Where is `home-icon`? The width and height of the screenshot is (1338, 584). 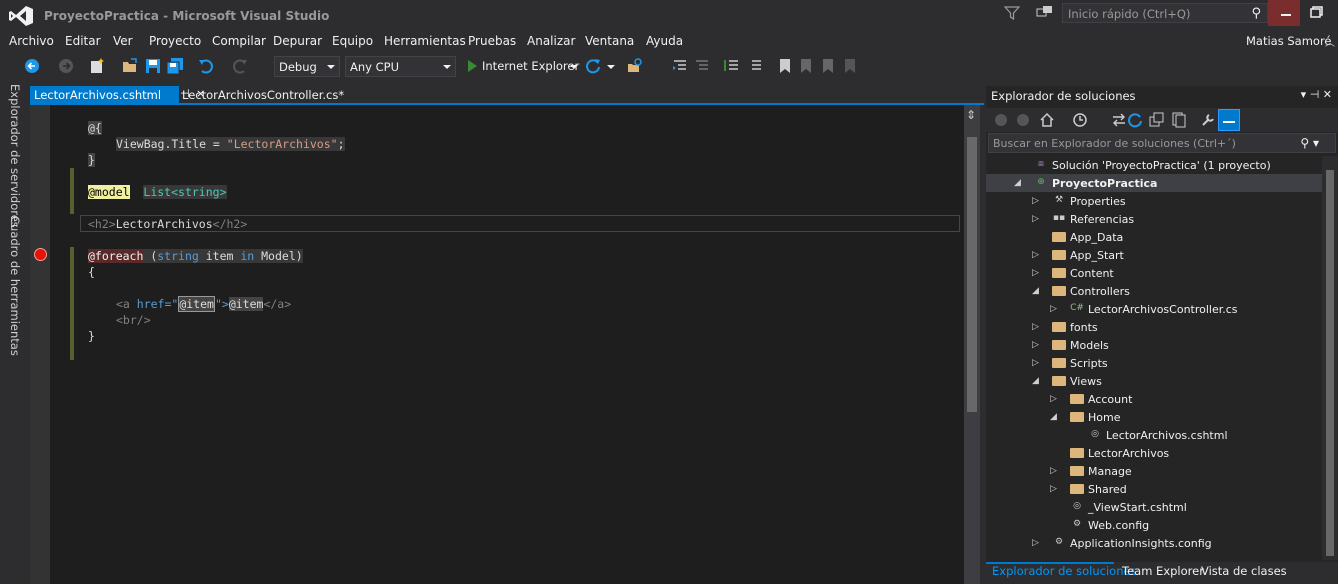 home-icon is located at coordinates (1047, 120).